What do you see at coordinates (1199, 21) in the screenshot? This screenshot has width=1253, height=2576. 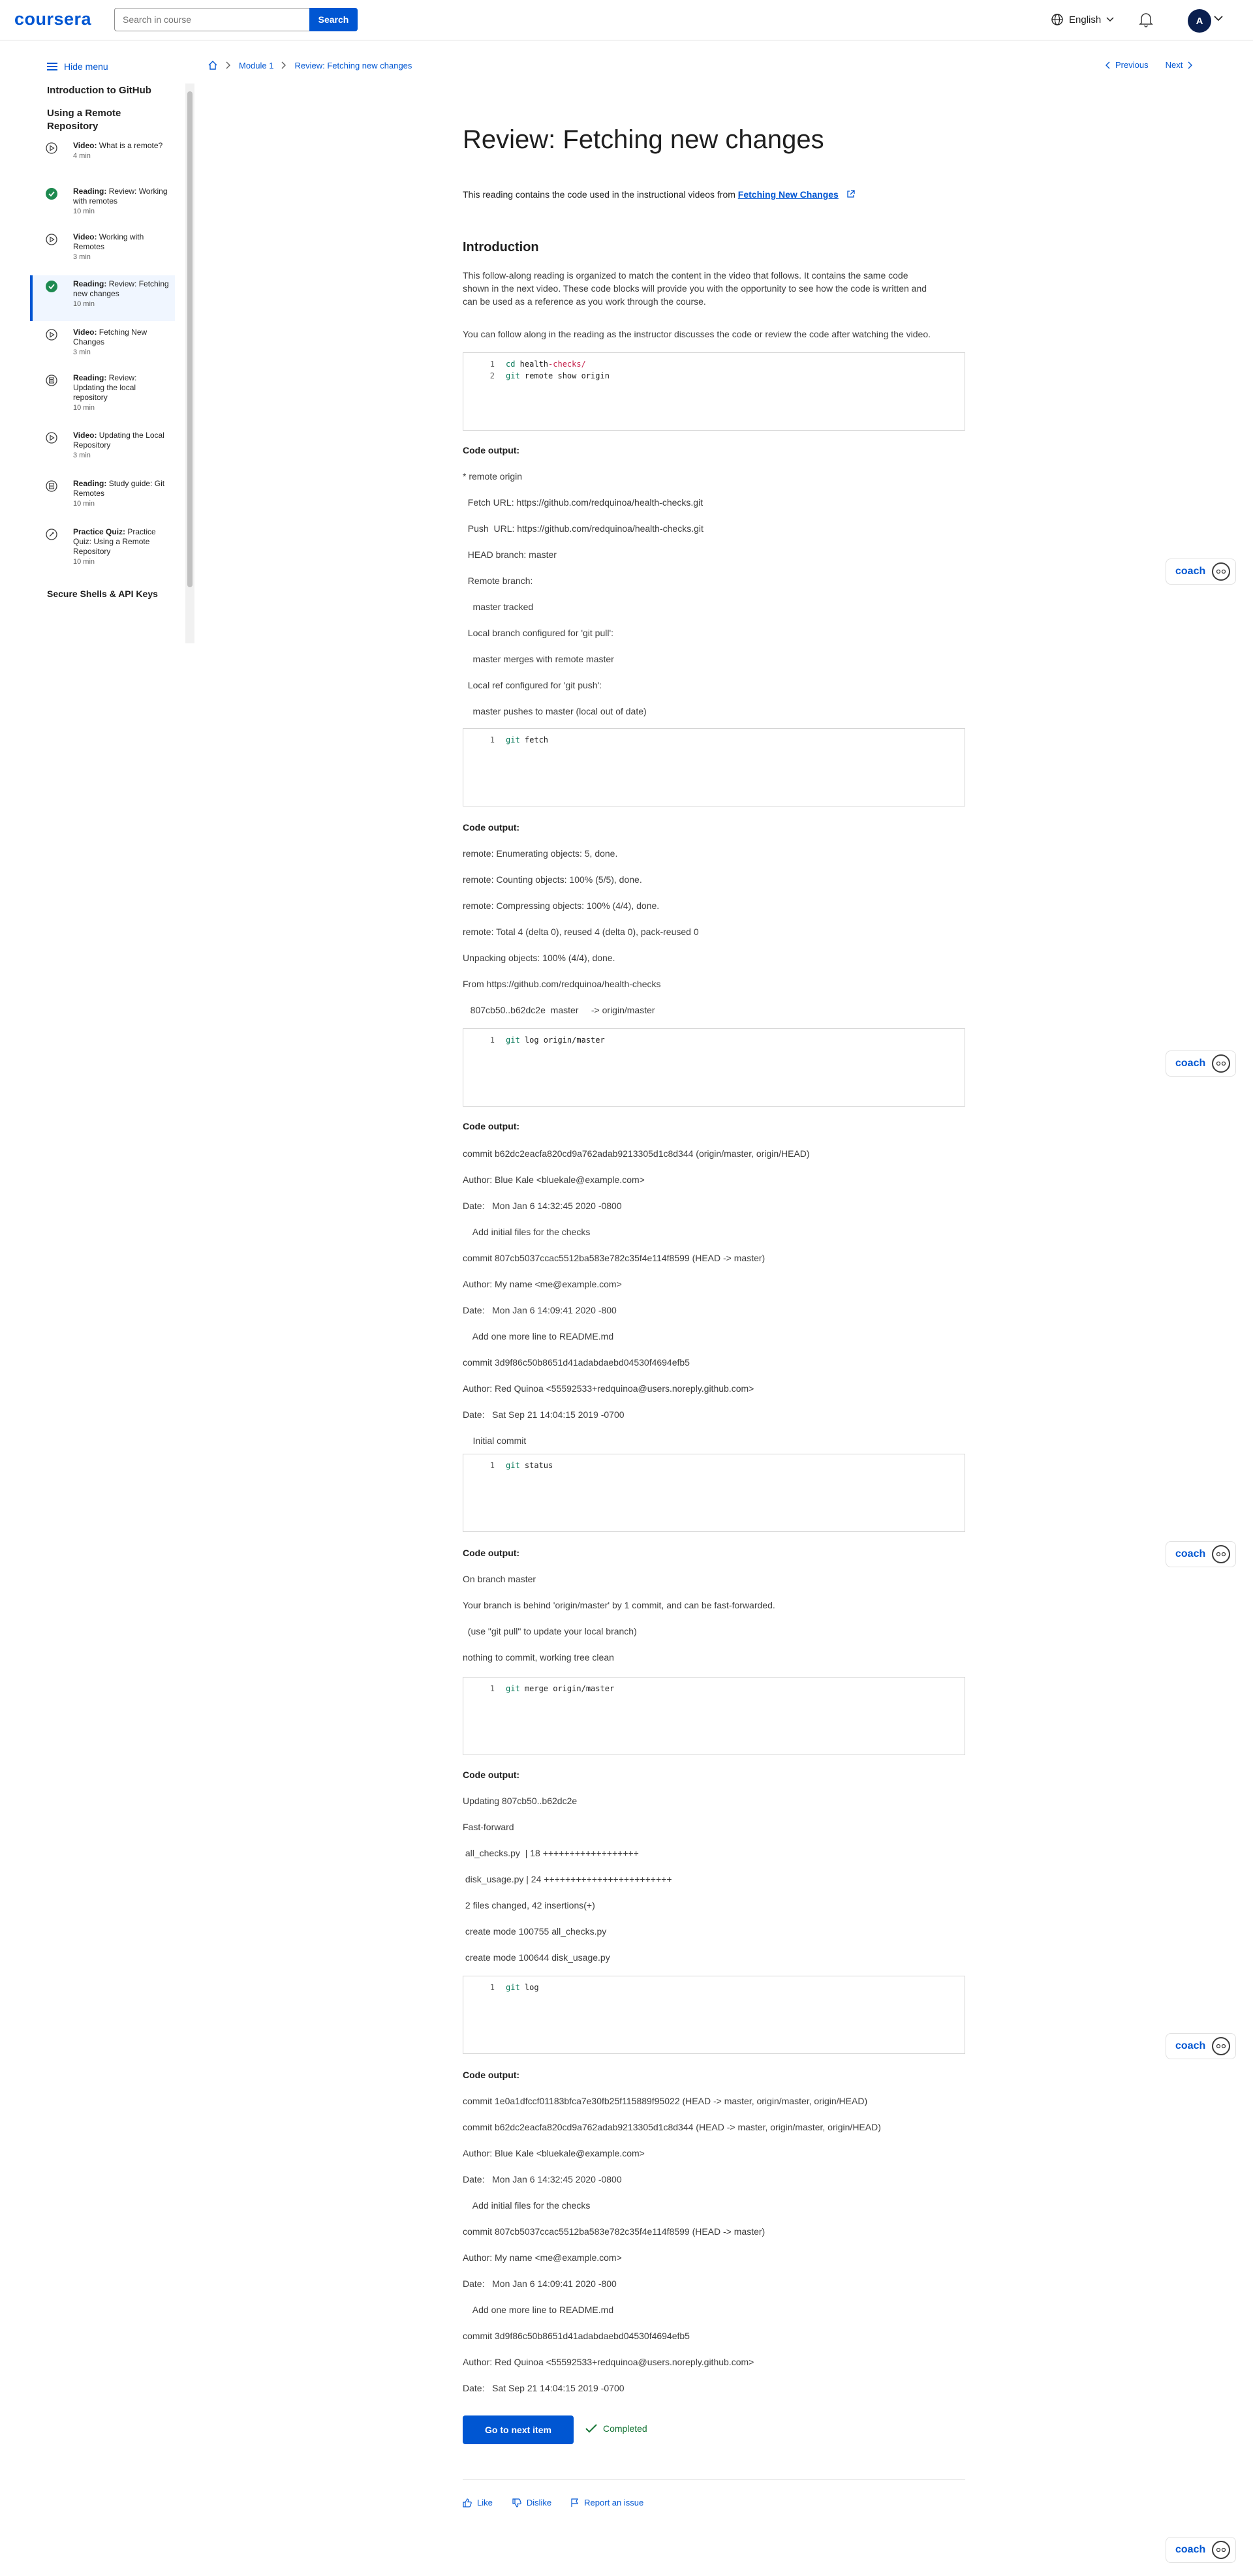 I see `avatar: A` at bounding box center [1199, 21].